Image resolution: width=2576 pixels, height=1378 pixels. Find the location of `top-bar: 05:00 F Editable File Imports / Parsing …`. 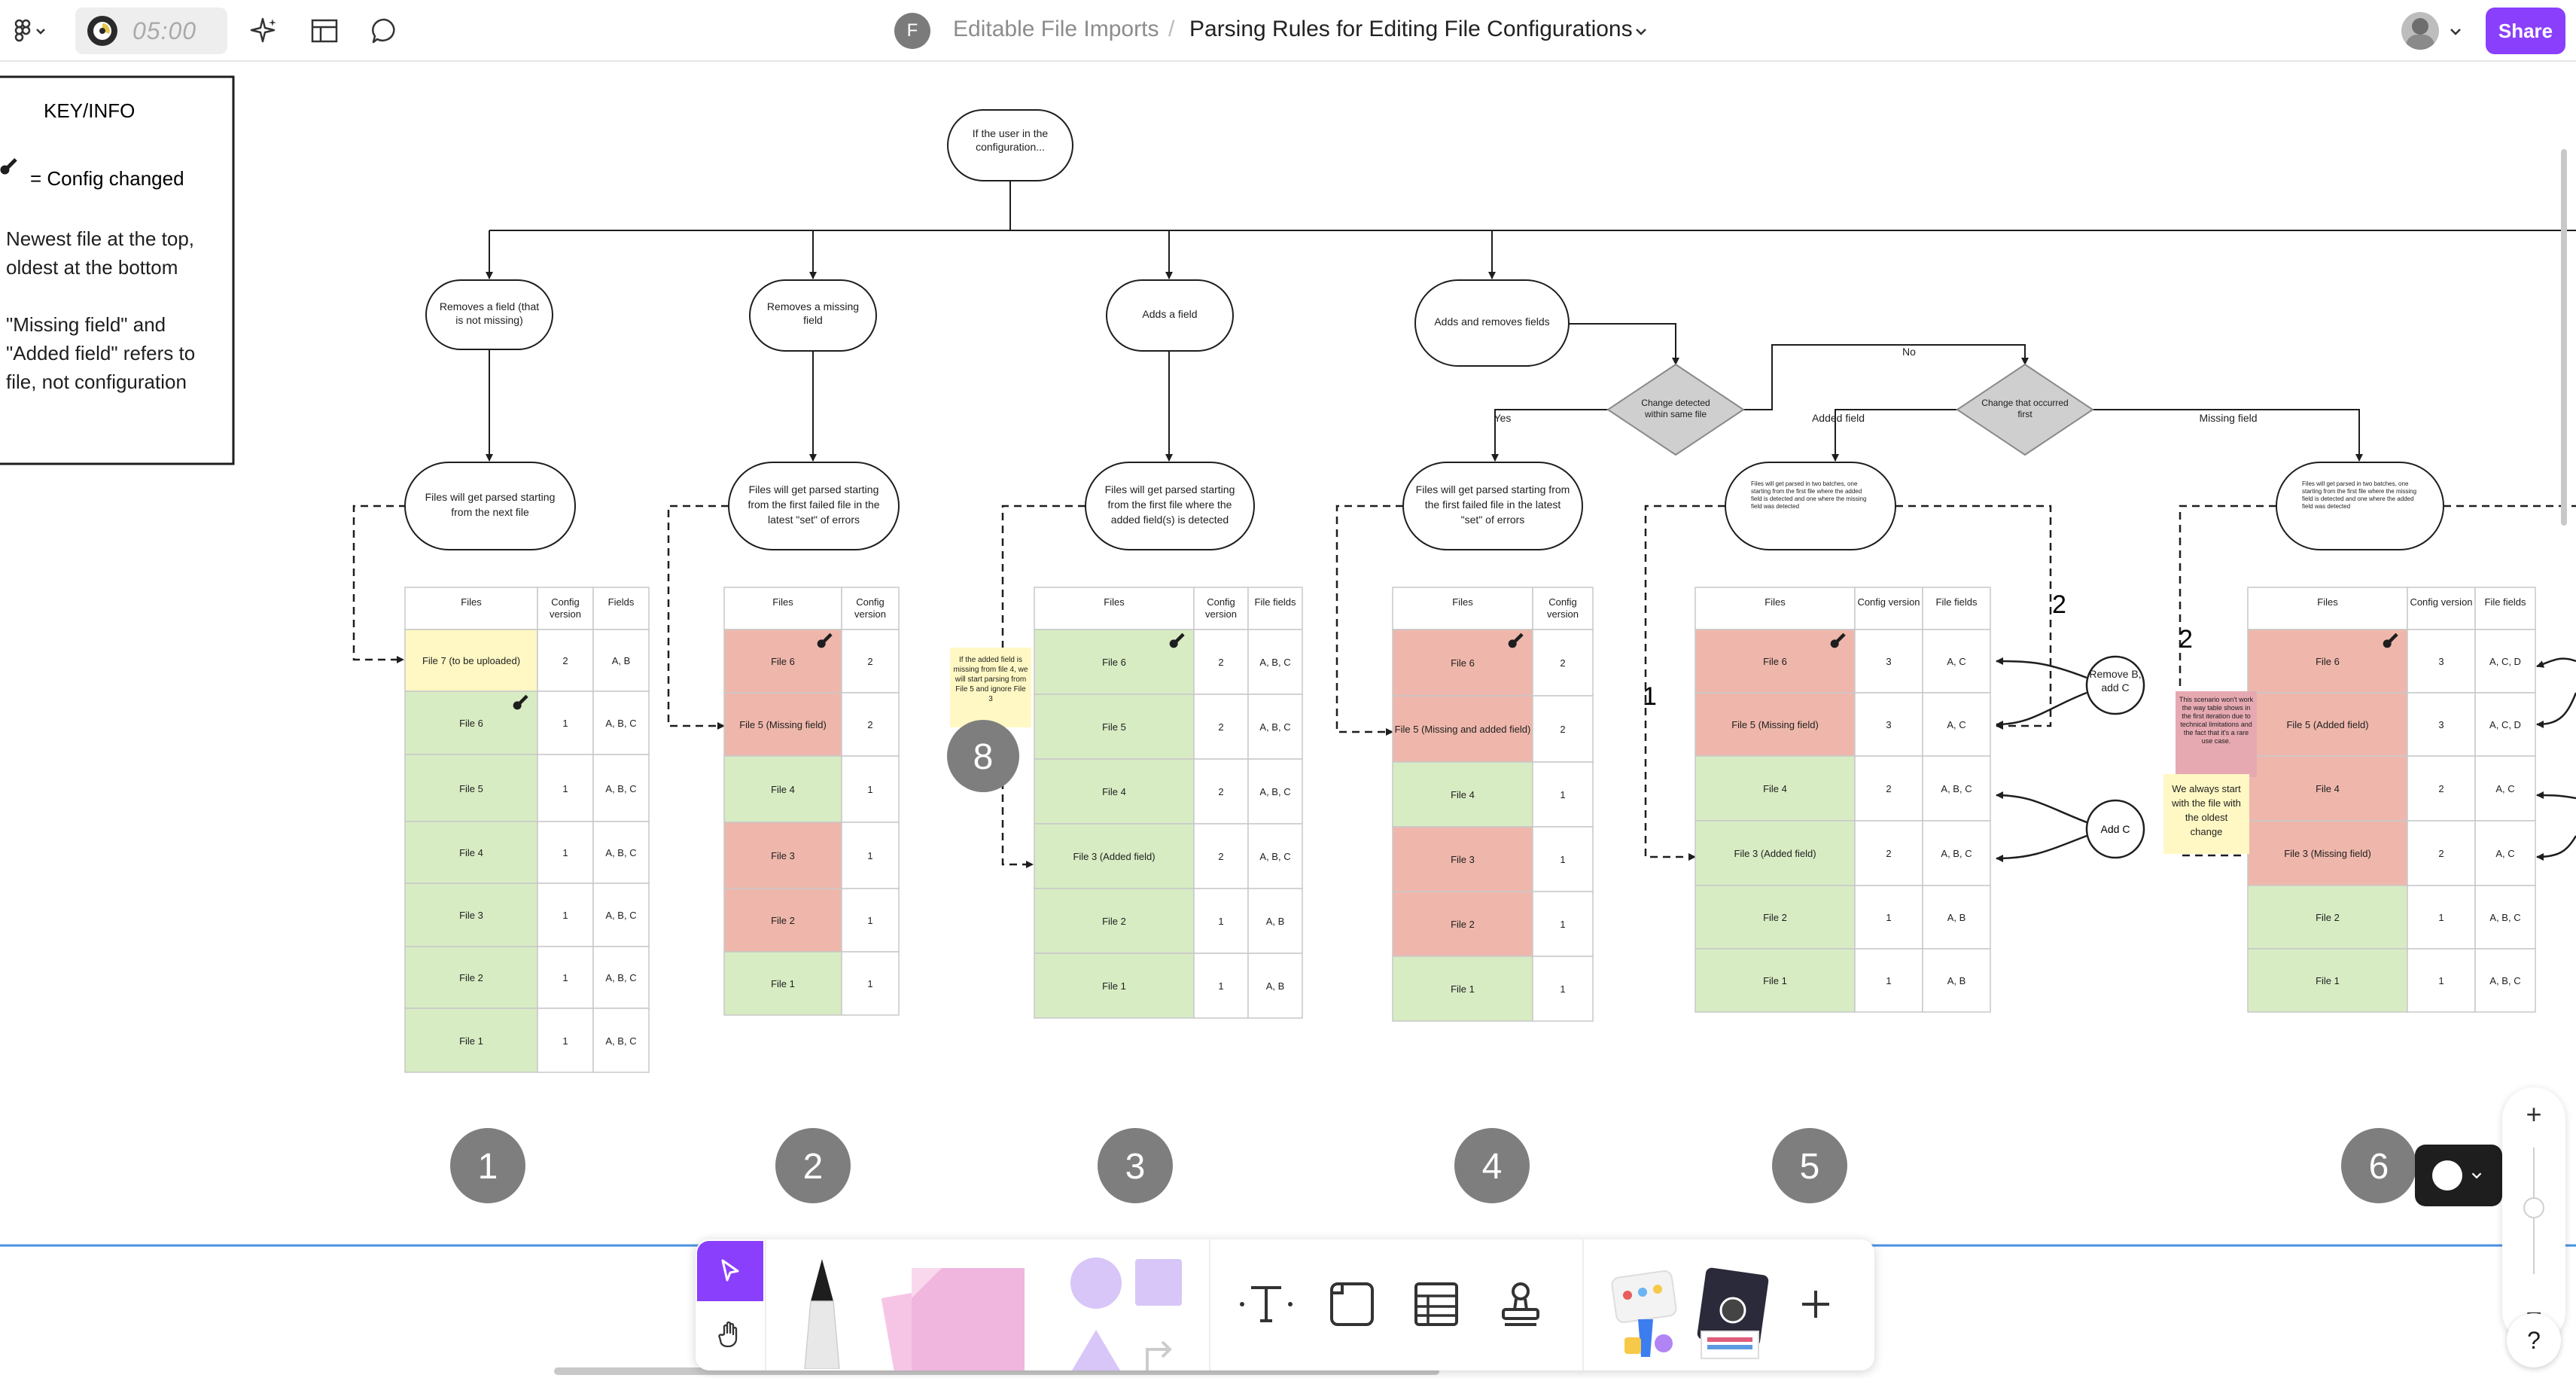

top-bar: 05:00 F Editable File Imports / Parsing … is located at coordinates (1288, 31).